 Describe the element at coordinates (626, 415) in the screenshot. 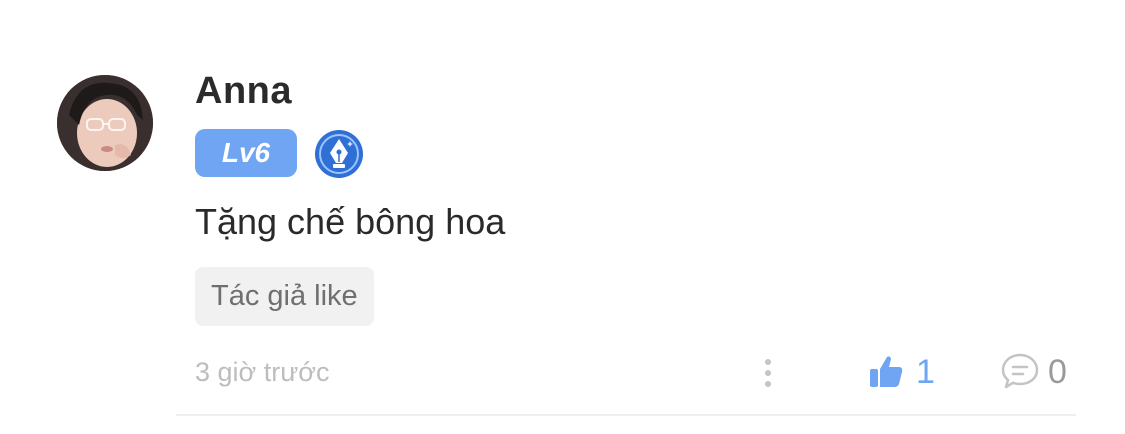

I see `divider` at that location.